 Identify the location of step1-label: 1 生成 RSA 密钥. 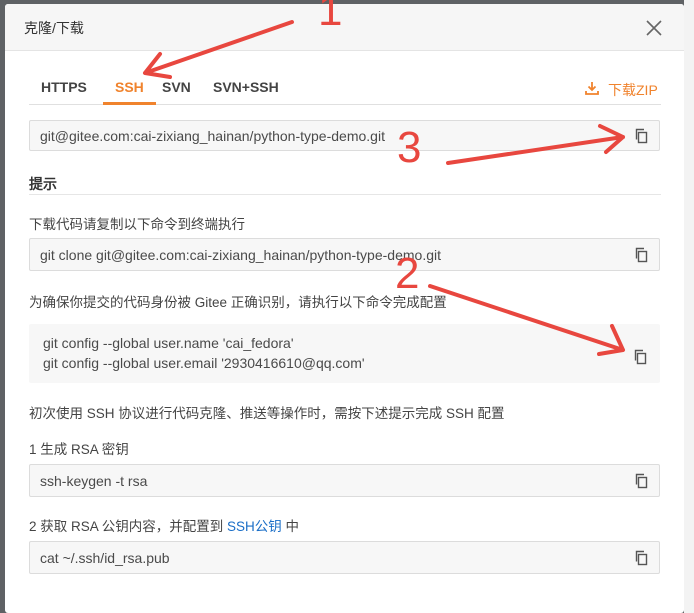
(79, 449).